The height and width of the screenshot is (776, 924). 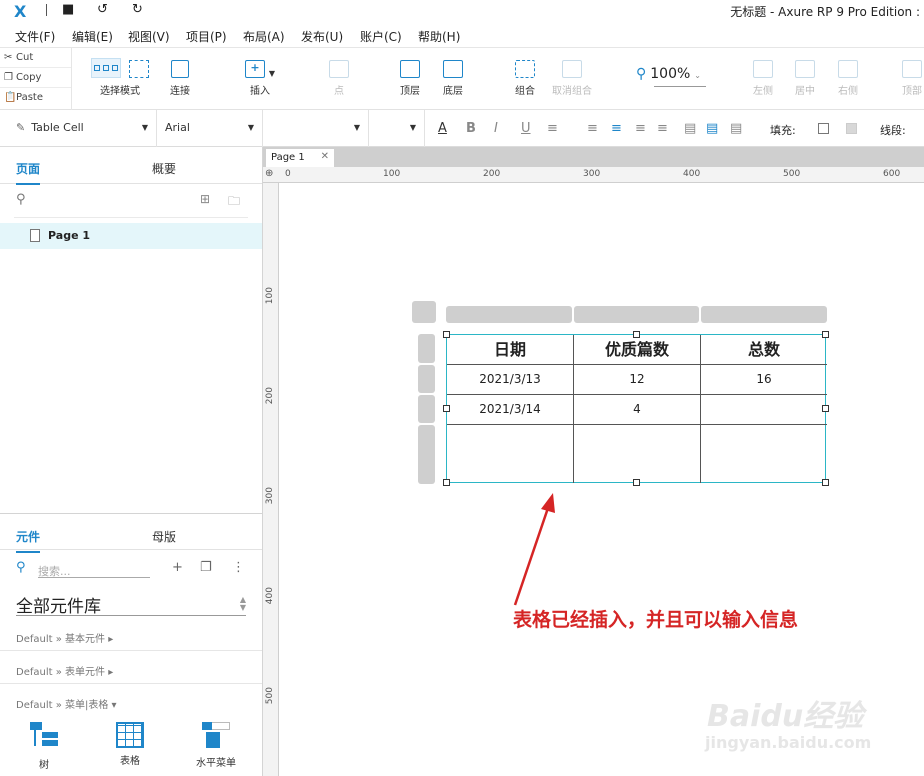 What do you see at coordinates (424, 312) in the screenshot?
I see `table-select-all-handle` at bounding box center [424, 312].